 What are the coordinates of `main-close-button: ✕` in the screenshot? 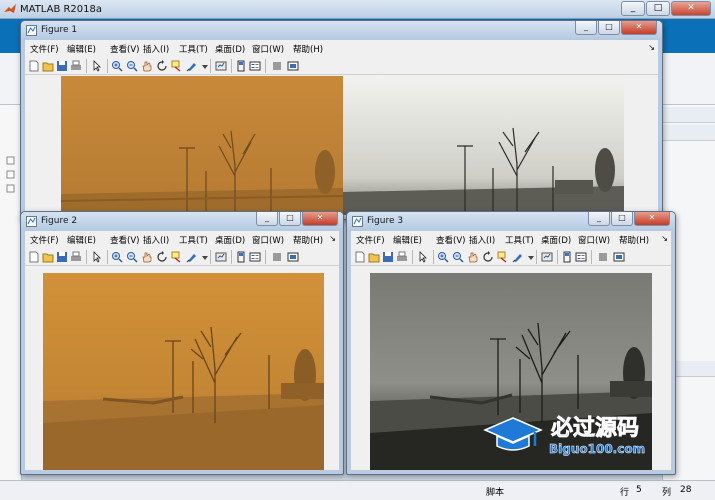 It's located at (691, 8).